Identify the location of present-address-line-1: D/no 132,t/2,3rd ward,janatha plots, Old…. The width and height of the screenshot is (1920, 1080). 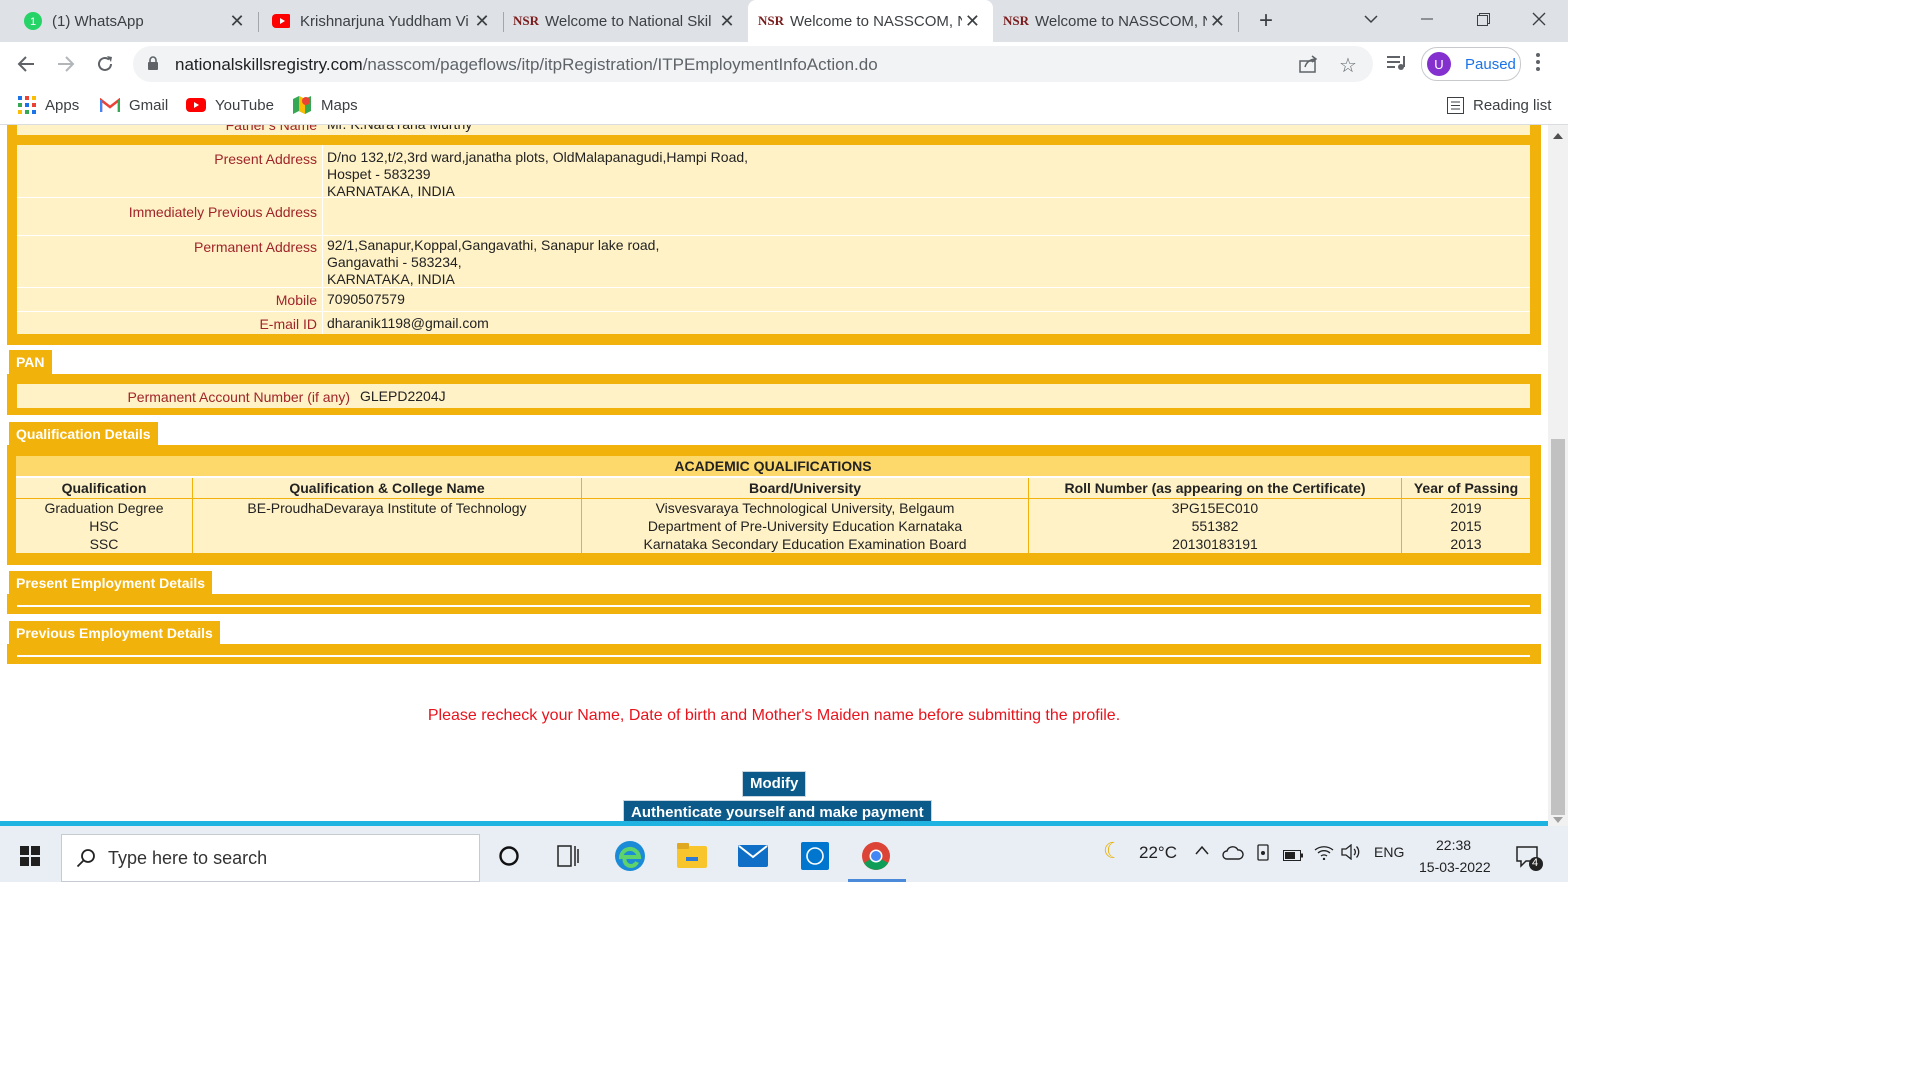
(538, 157).